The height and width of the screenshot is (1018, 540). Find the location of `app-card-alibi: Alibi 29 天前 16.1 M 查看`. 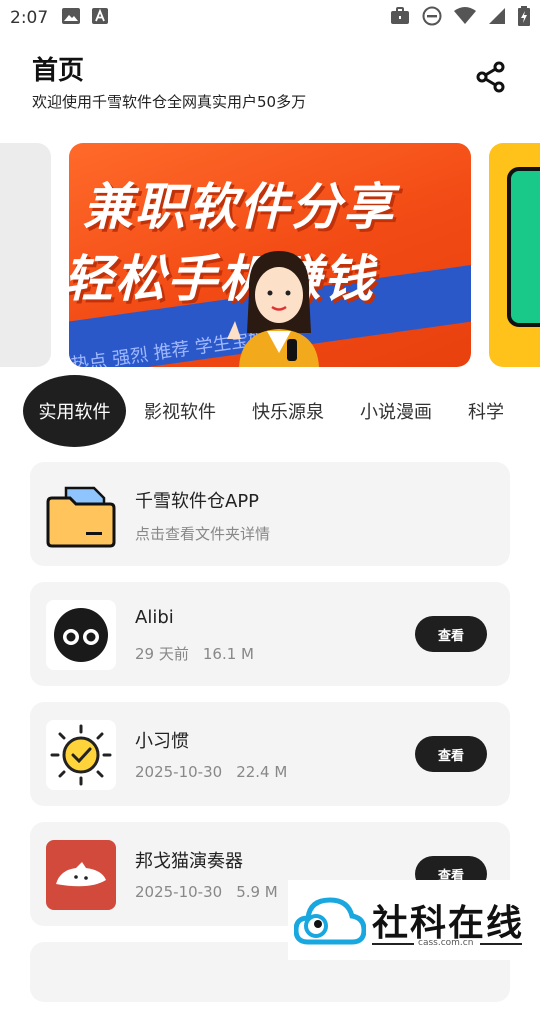

app-card-alibi: Alibi 29 天前 16.1 M 查看 is located at coordinates (270, 634).